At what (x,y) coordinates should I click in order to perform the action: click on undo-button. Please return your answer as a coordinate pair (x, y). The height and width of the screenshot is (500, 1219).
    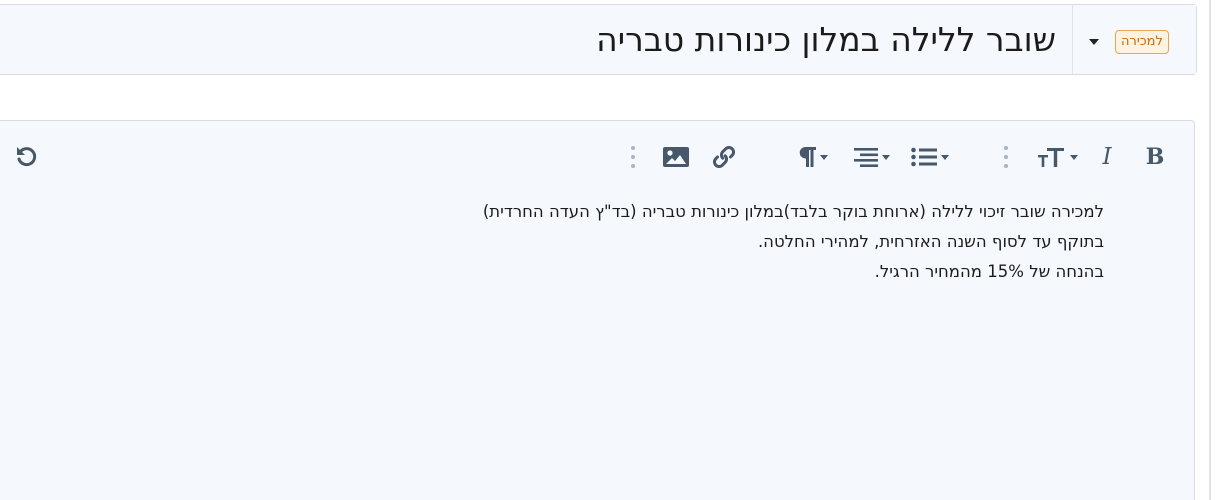
    Looking at the image, I should click on (27, 157).